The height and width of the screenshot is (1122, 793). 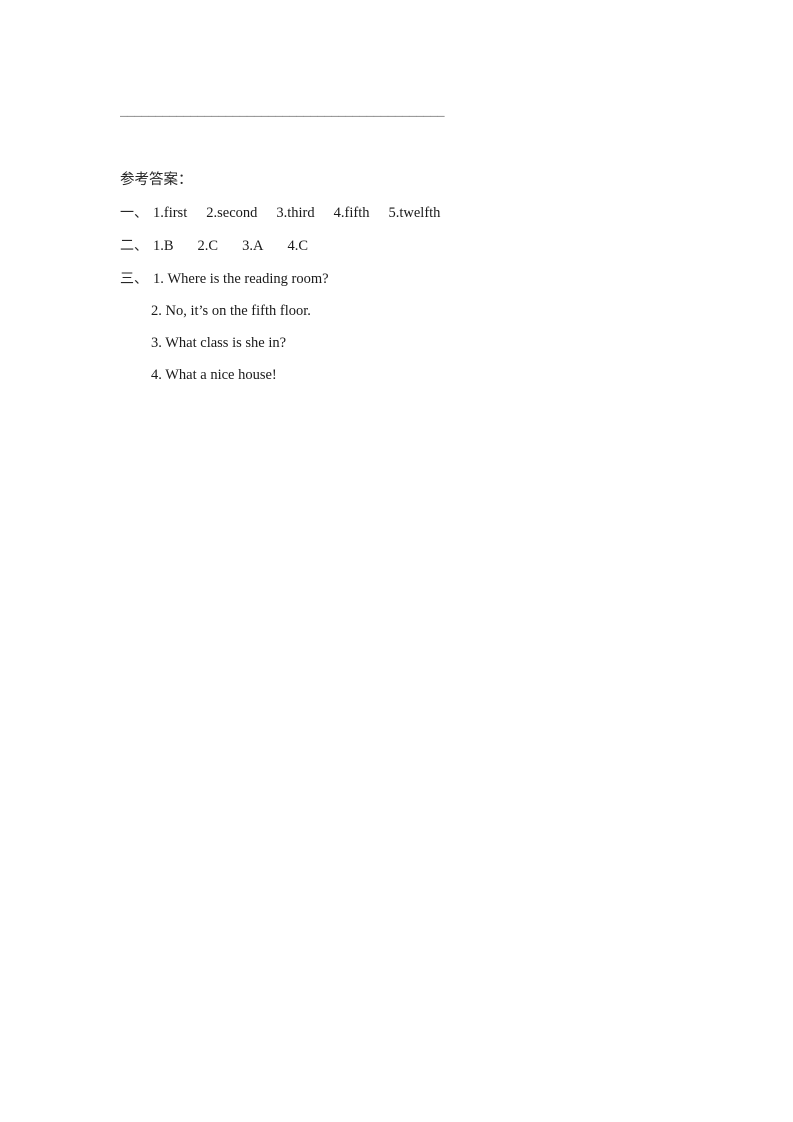 I want to click on answer-item-1-2: 2.second, so click(x=232, y=213).